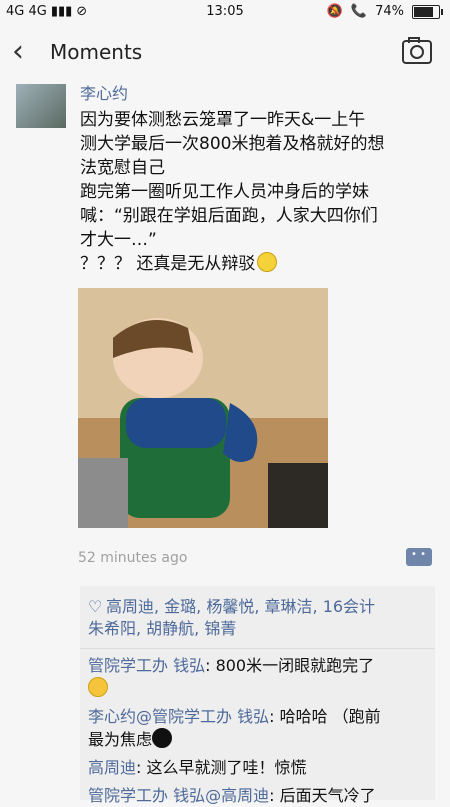 The image size is (450, 807). Describe the element at coordinates (18, 51) in the screenshot. I see `back-icon: ‹` at that location.